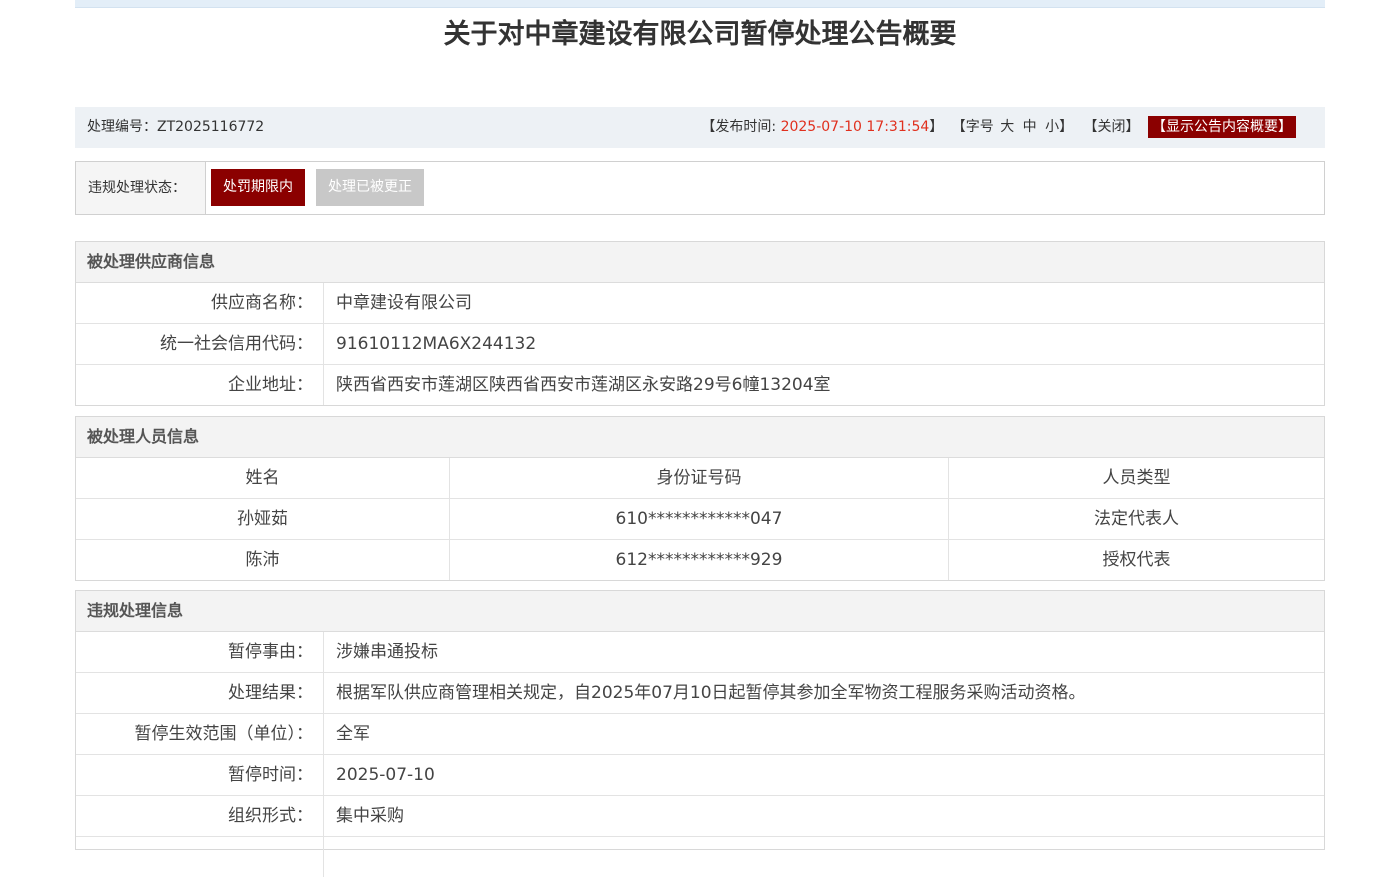 This screenshot has width=1377, height=877. Describe the element at coordinates (700, 4) in the screenshot. I see `top-border` at that location.